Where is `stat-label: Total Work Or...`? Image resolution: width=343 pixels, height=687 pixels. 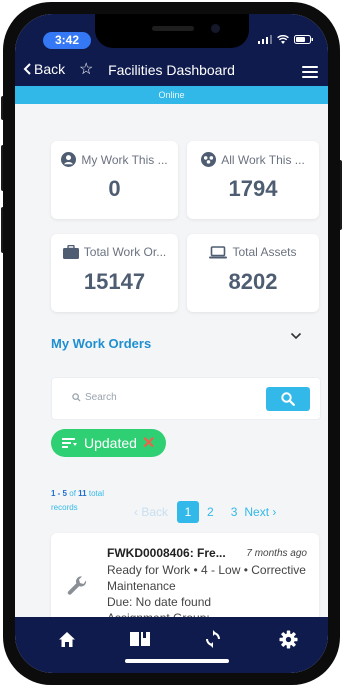
stat-label: Total Work Or... is located at coordinates (125, 252).